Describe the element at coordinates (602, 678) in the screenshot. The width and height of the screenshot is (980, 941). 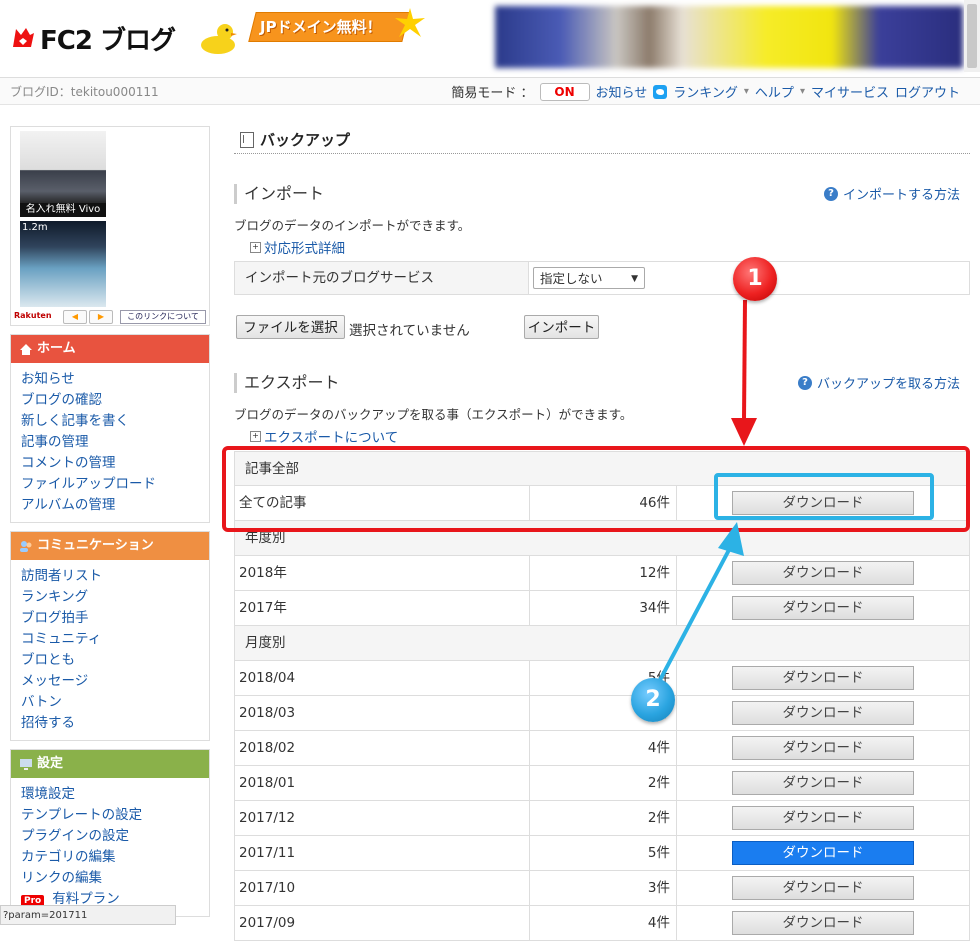
I see `table-row: 2018/04 5件 ダウンロード` at that location.